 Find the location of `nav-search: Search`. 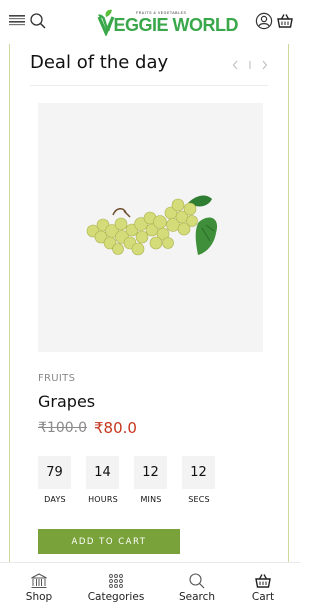

nav-search: Search is located at coordinates (197, 588).